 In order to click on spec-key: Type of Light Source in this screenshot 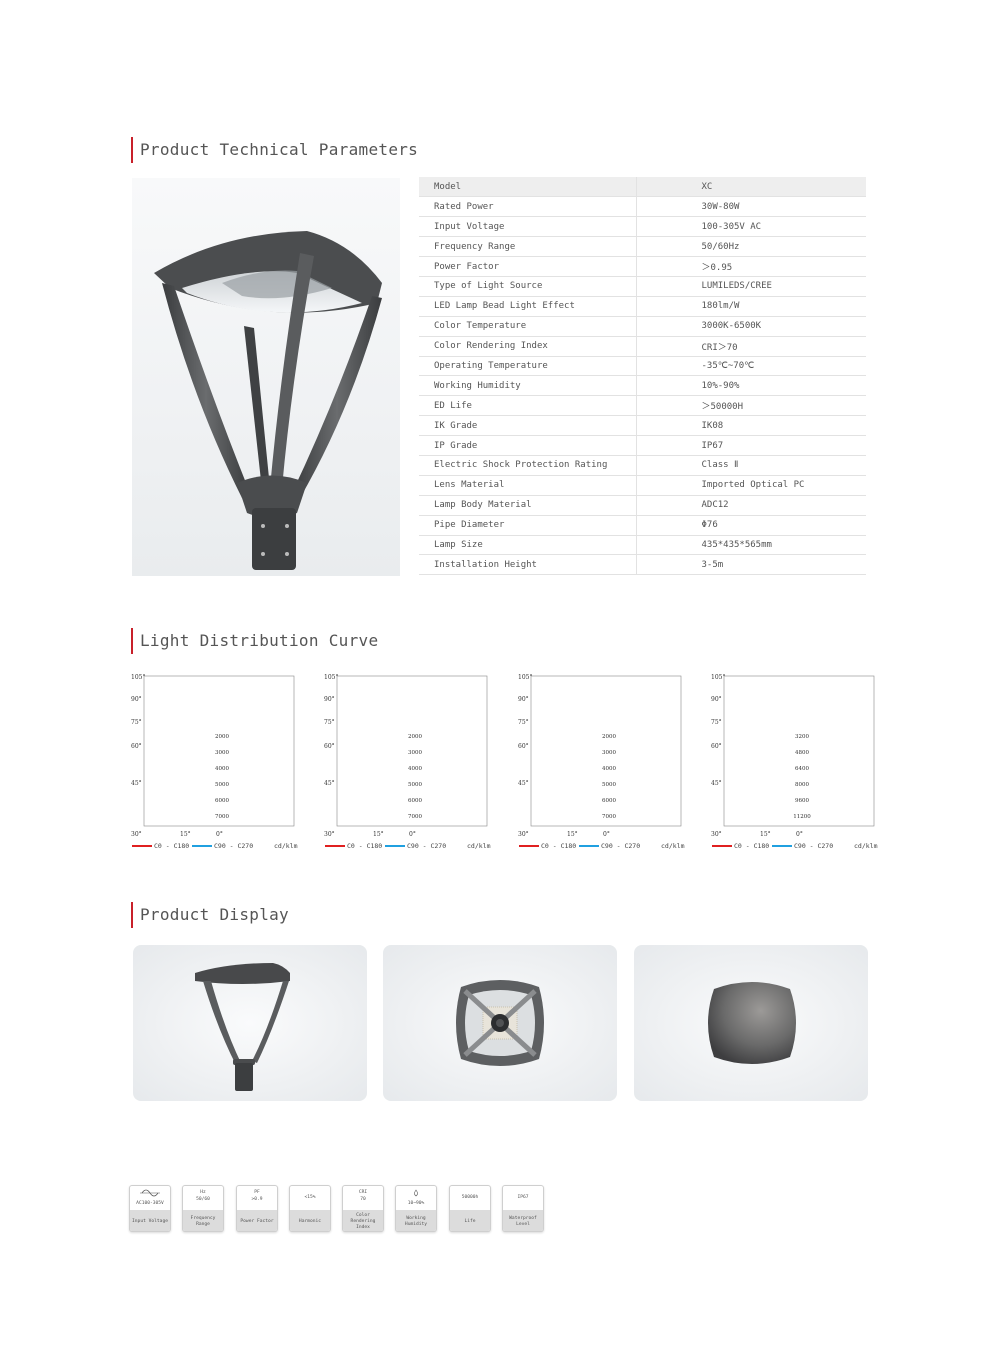, I will do `click(527, 286)`.